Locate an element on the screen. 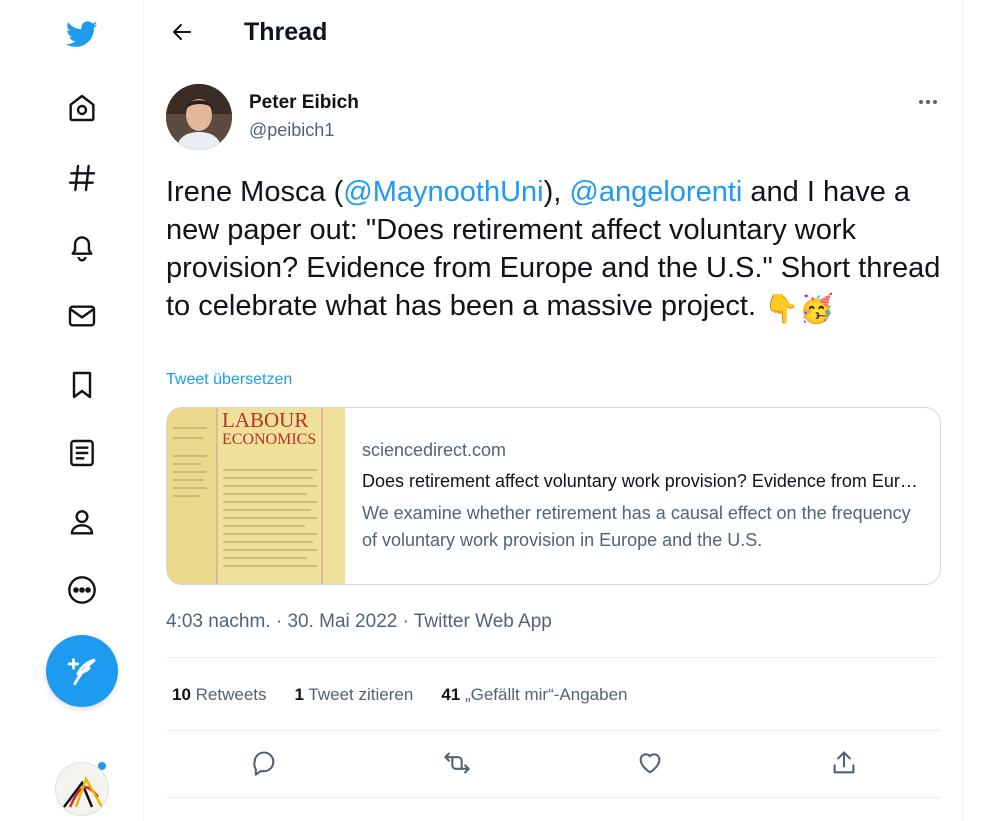 Image resolution: width=1000 pixels, height=821 pixels. tweet-date: 30. Mai 2022 is located at coordinates (342, 621).